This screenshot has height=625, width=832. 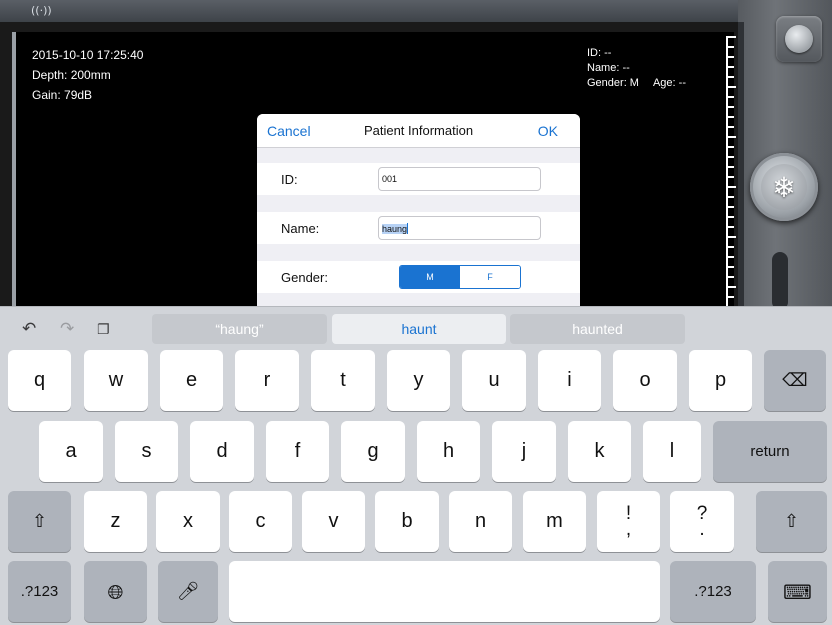 I want to click on key-h: h, so click(x=448, y=451).